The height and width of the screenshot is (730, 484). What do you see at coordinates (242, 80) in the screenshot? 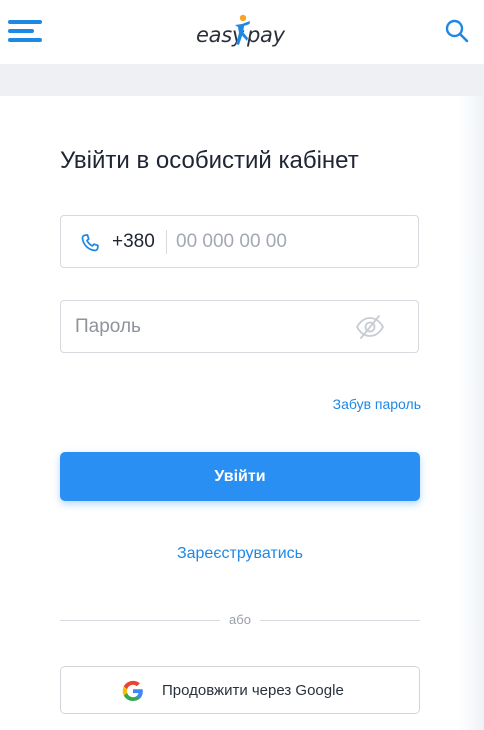
I see `header-divider-band` at bounding box center [242, 80].